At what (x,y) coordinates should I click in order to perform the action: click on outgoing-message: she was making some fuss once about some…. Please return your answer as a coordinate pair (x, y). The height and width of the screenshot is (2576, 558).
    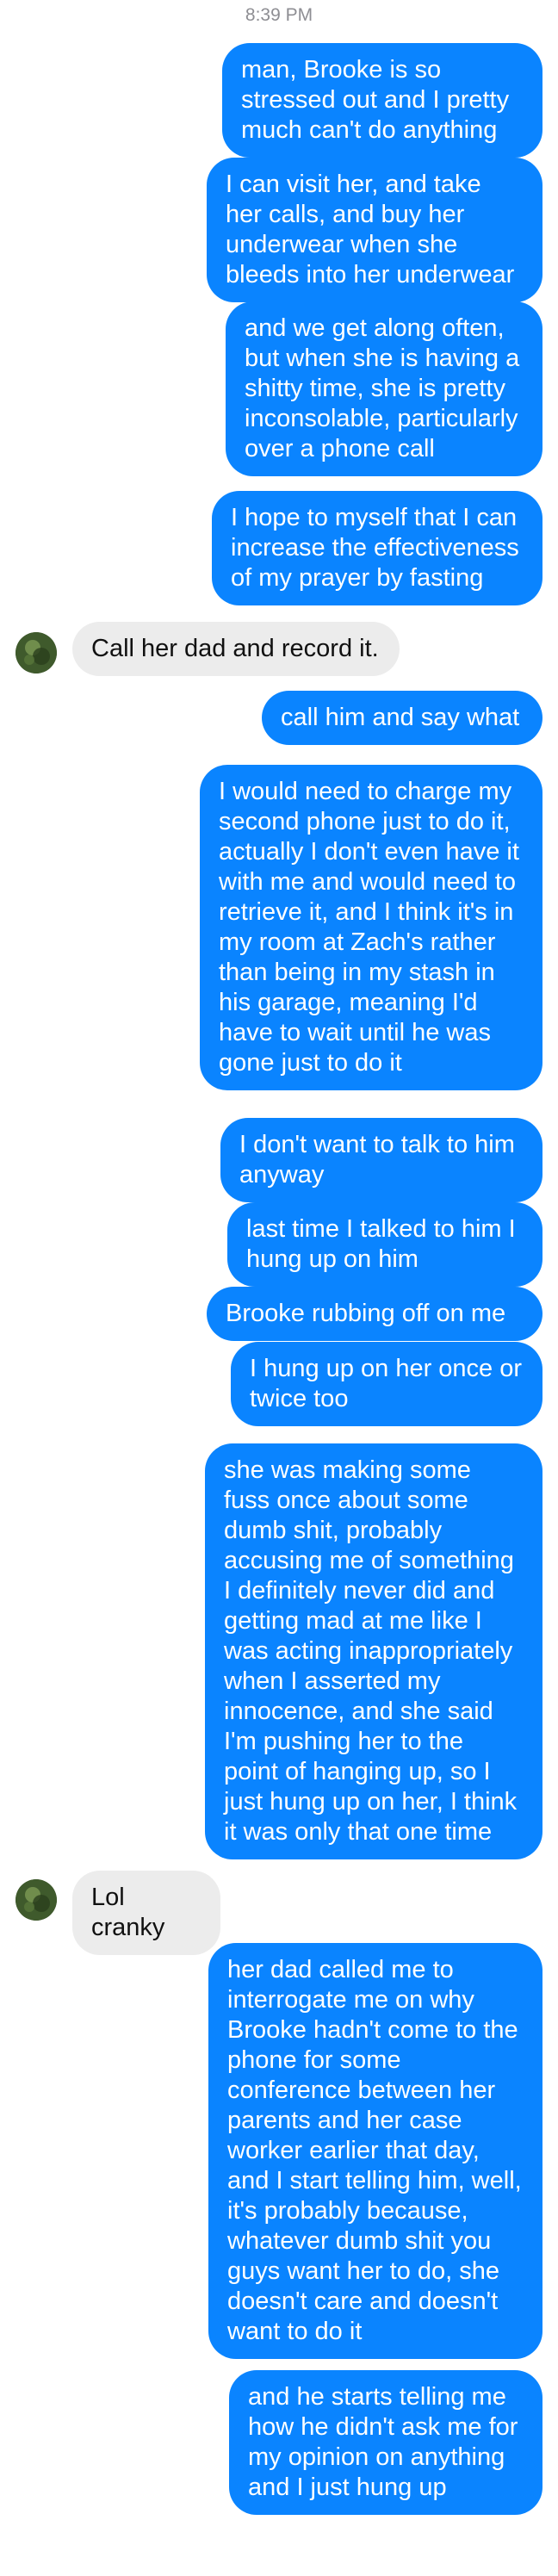
    Looking at the image, I should click on (373, 1651).